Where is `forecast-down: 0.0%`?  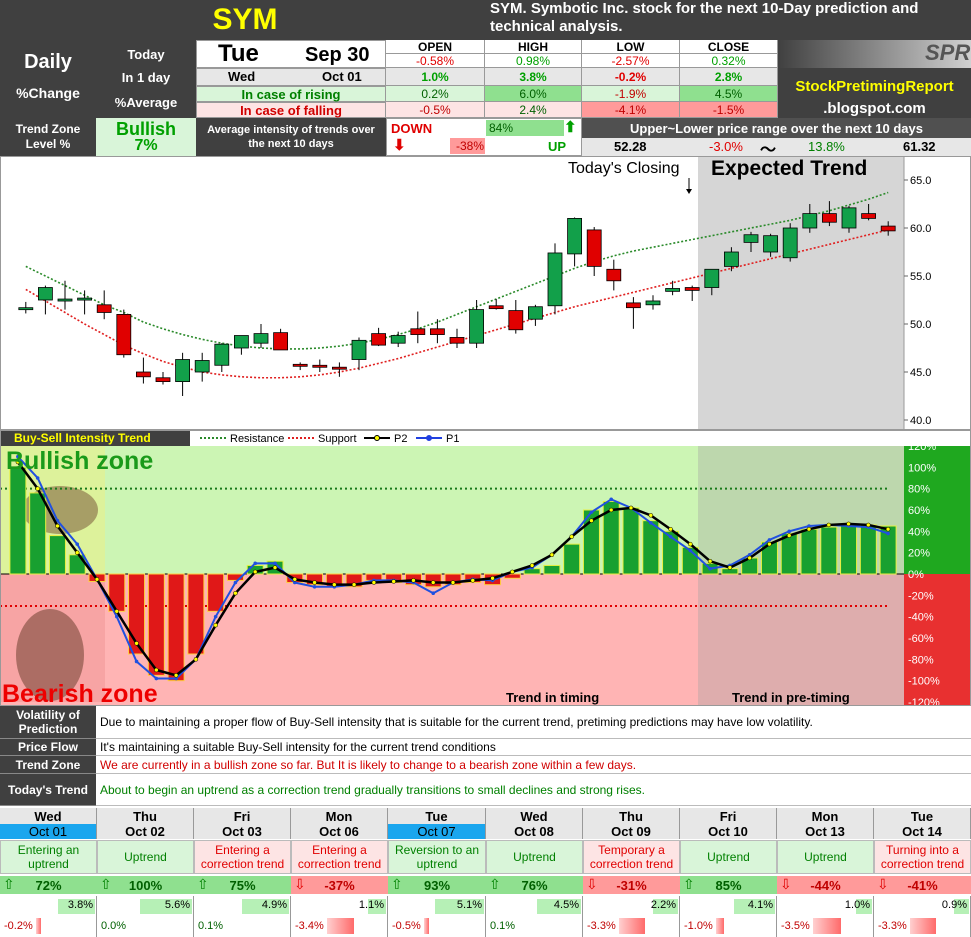
forecast-down: 0.0% is located at coordinates (114, 926).